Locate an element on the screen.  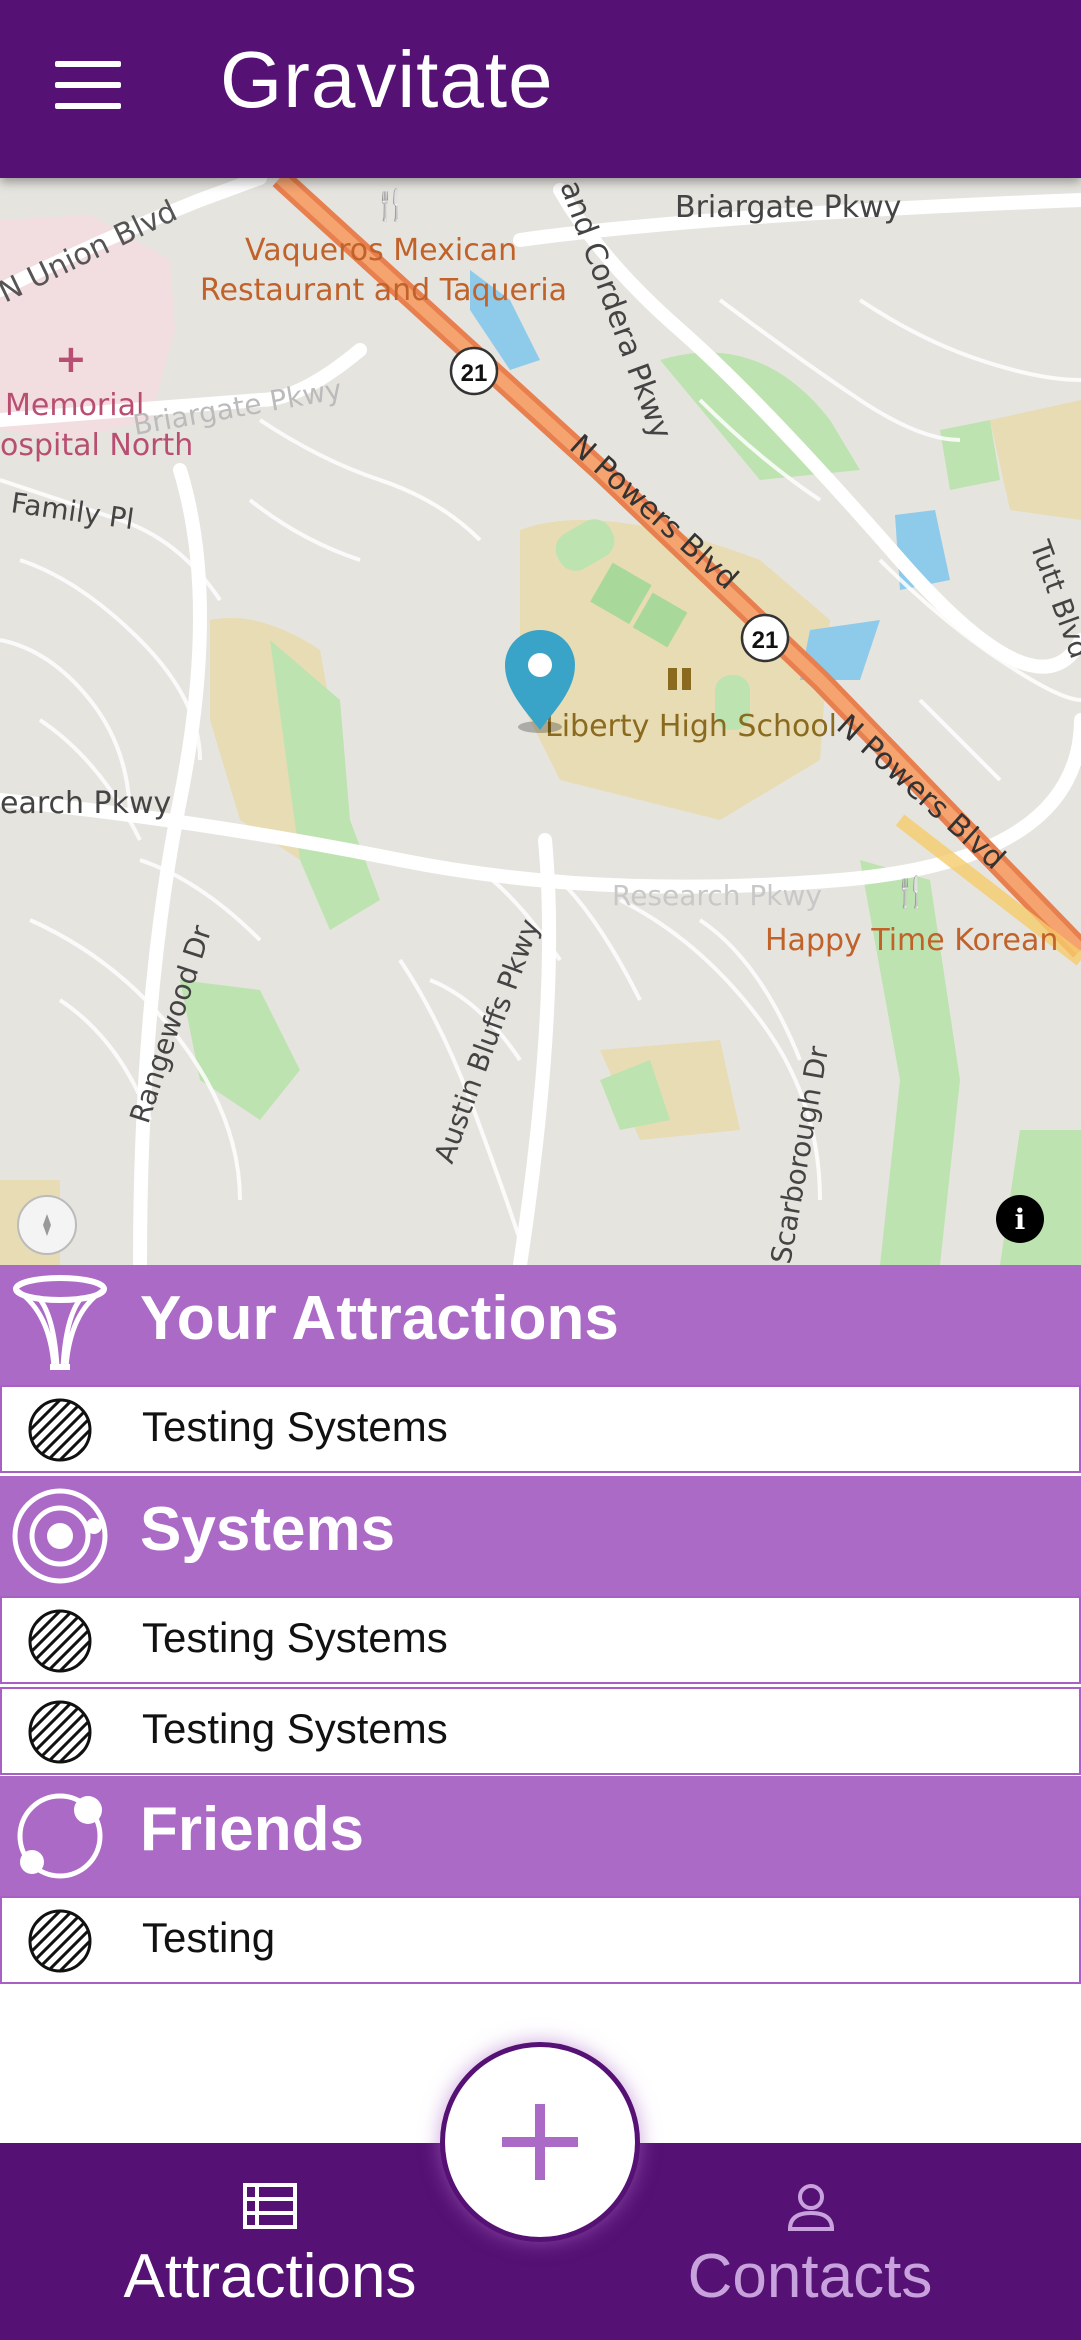
compass-icon is located at coordinates (47, 1225).